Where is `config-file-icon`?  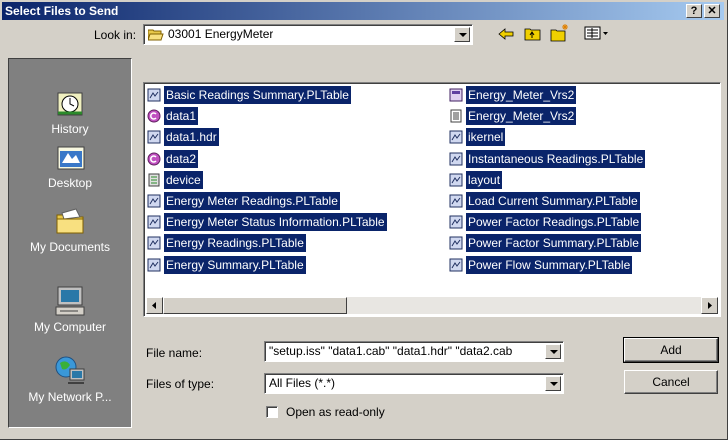
config-file-icon is located at coordinates (154, 180).